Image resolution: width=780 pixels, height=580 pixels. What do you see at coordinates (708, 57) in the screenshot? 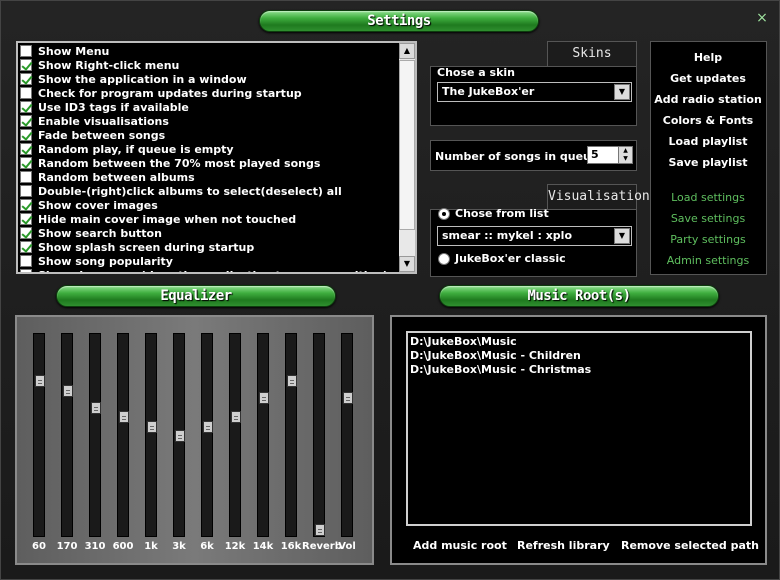
I see `menu-help: Help` at bounding box center [708, 57].